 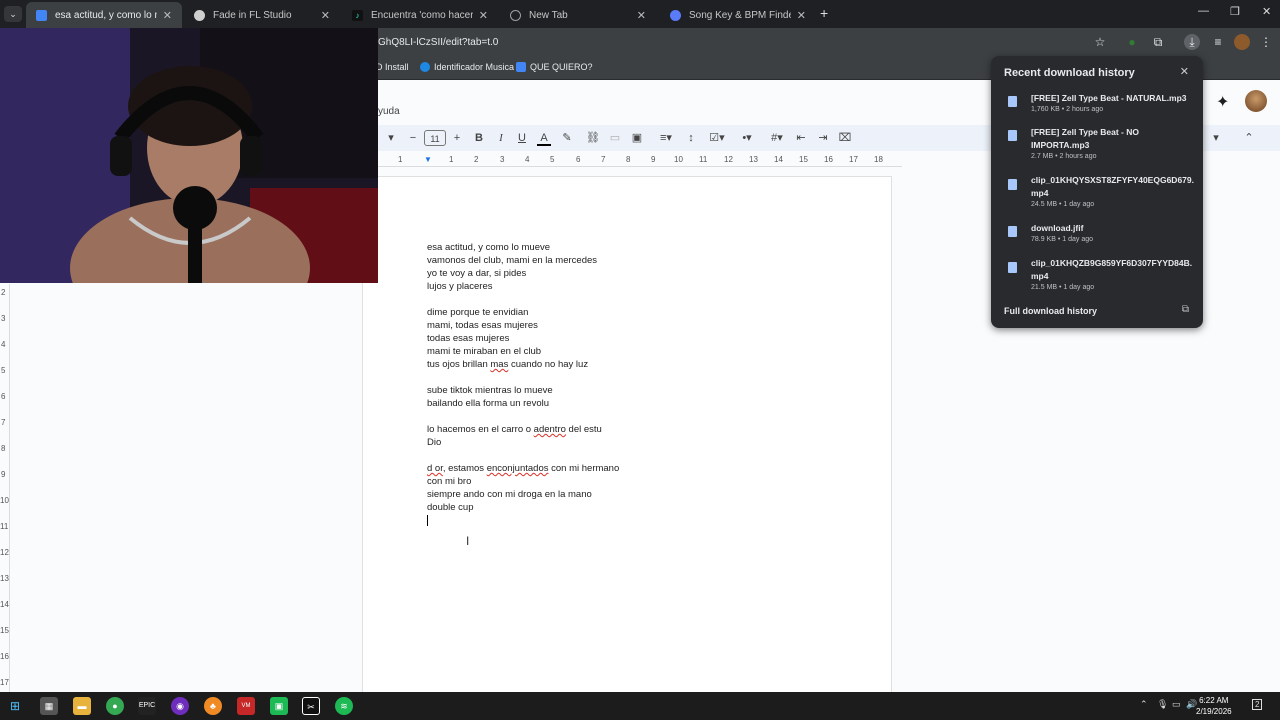 I want to click on epic-games-icon: EPIC, so click(x=147, y=706).